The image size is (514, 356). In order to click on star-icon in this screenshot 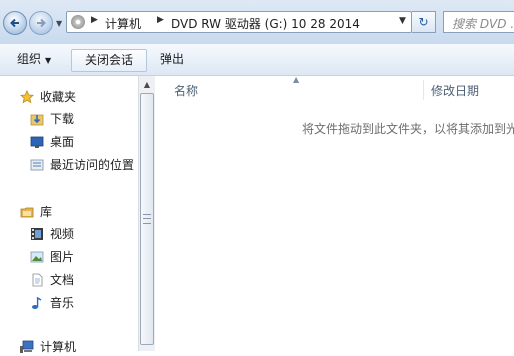, I will do `click(27, 97)`.